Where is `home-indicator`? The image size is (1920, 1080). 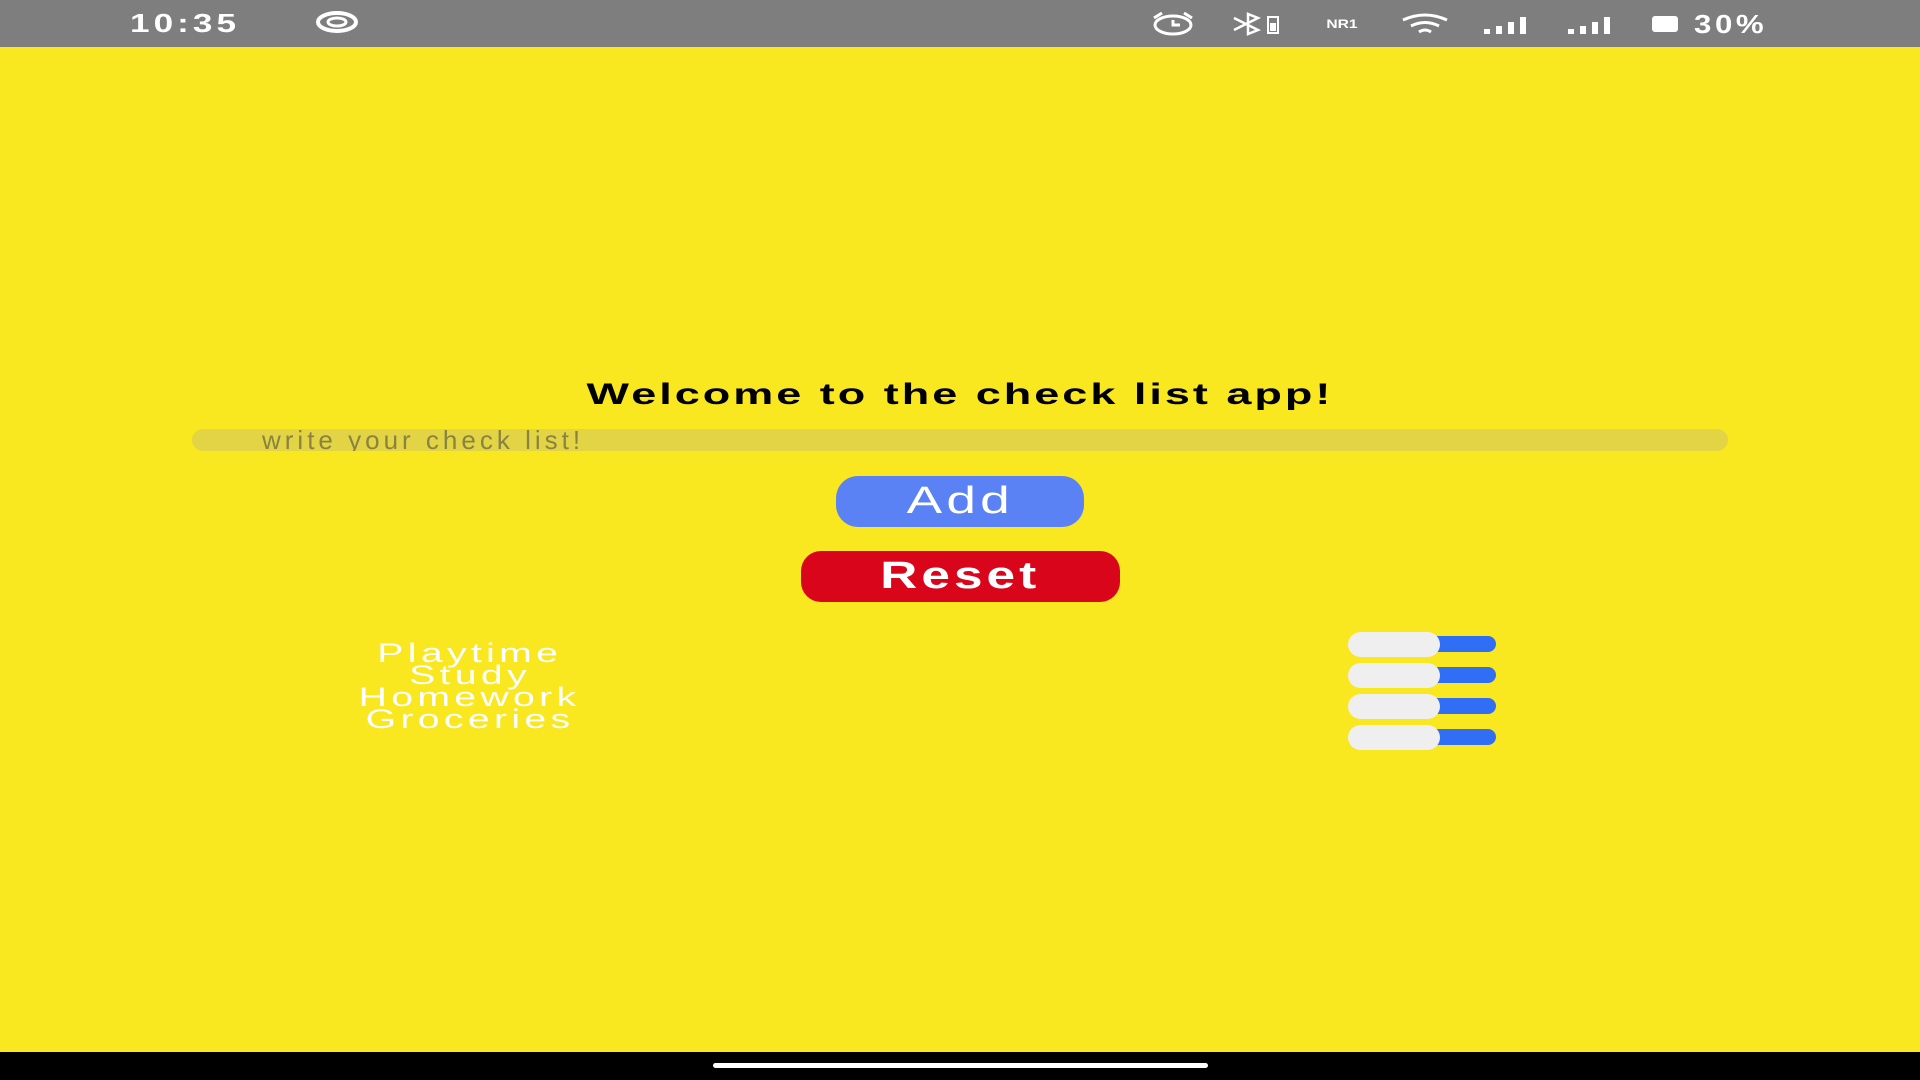
home-indicator is located at coordinates (960, 1065).